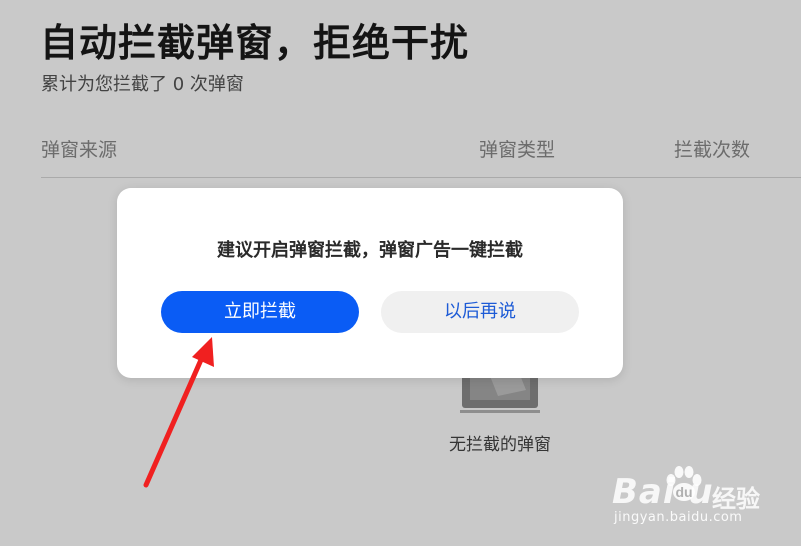 This screenshot has width=801, height=546. What do you see at coordinates (736, 499) in the screenshot?
I see `watermark-cn: 经验` at bounding box center [736, 499].